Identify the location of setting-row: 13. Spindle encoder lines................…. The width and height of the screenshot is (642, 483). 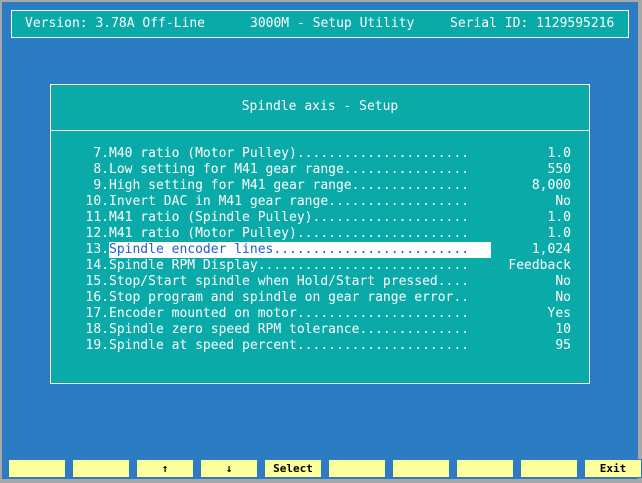
(320, 250).